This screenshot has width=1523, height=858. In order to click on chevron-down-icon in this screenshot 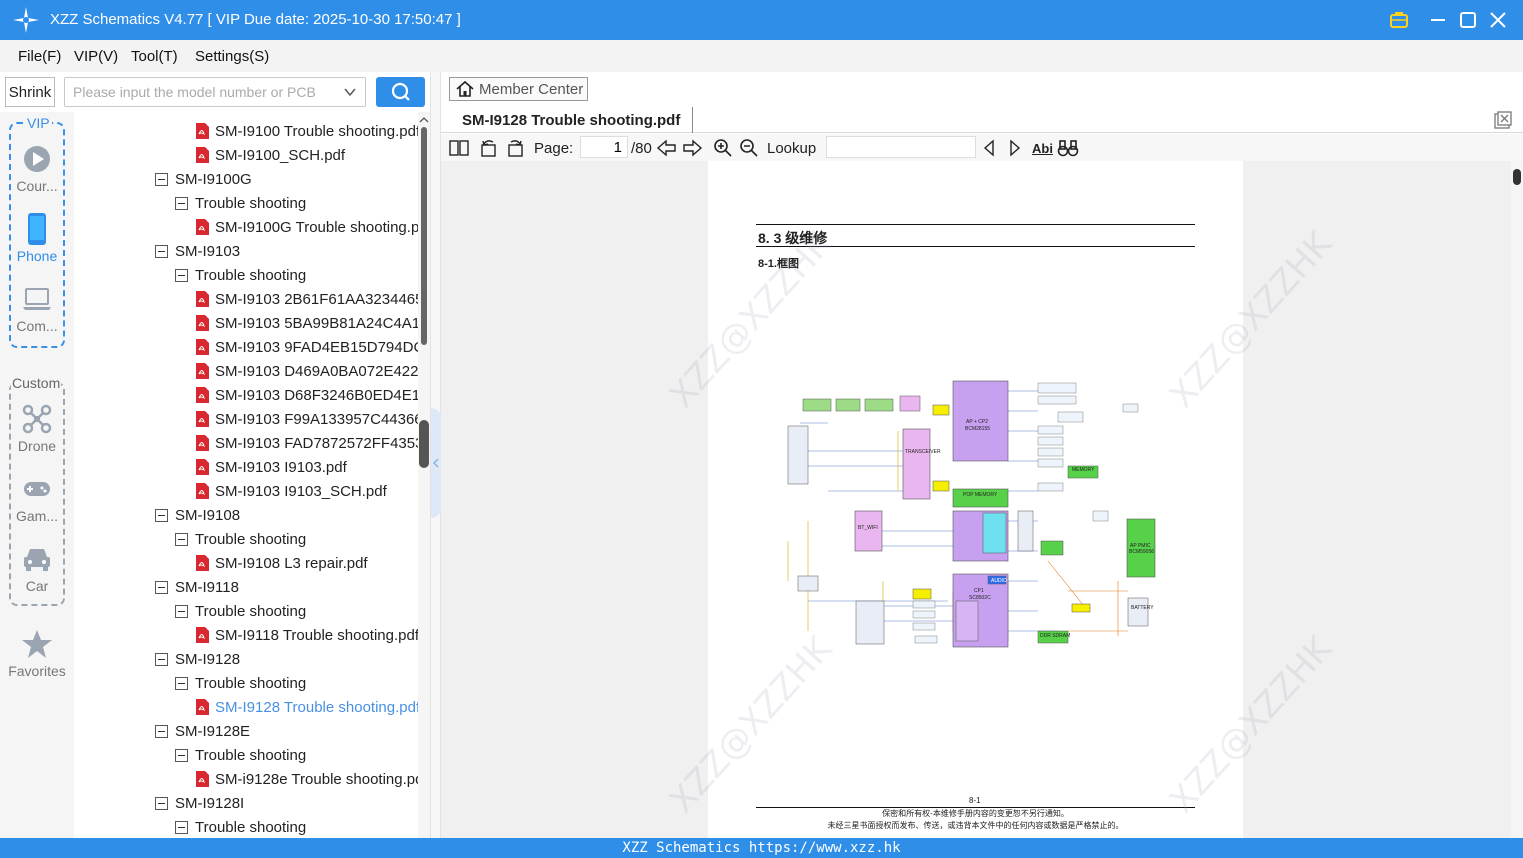, I will do `click(350, 92)`.